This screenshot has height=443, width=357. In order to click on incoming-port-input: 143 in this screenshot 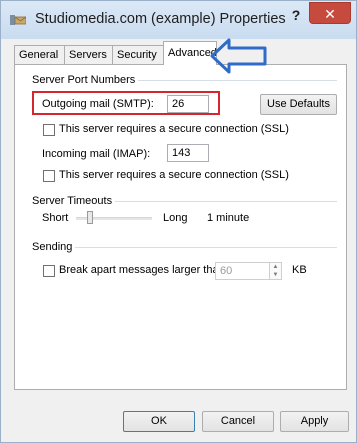, I will do `click(188, 153)`.